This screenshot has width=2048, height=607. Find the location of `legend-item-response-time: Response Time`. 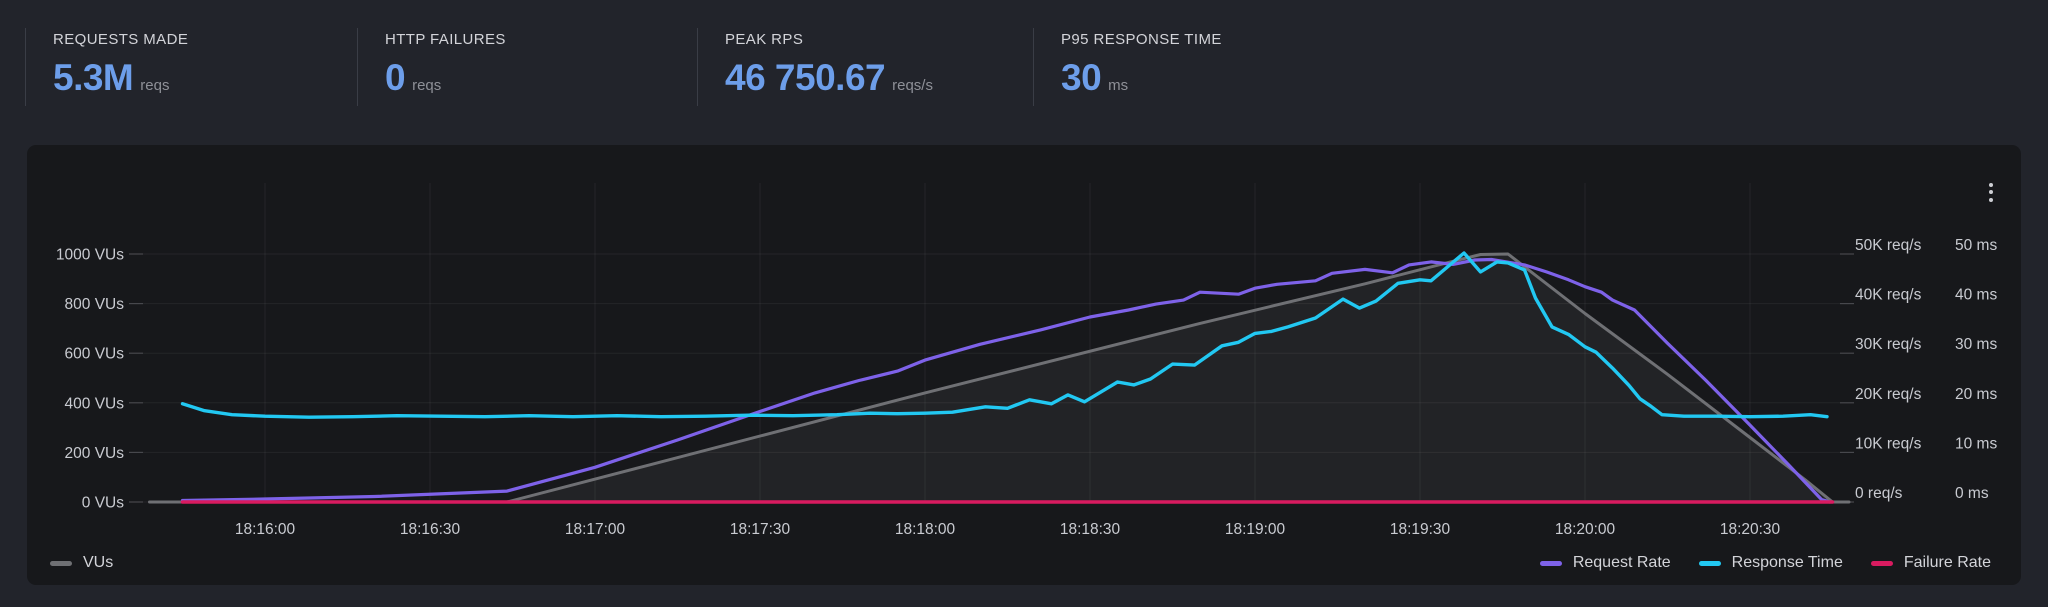

legend-item-response-time: Response Time is located at coordinates (1770, 563).